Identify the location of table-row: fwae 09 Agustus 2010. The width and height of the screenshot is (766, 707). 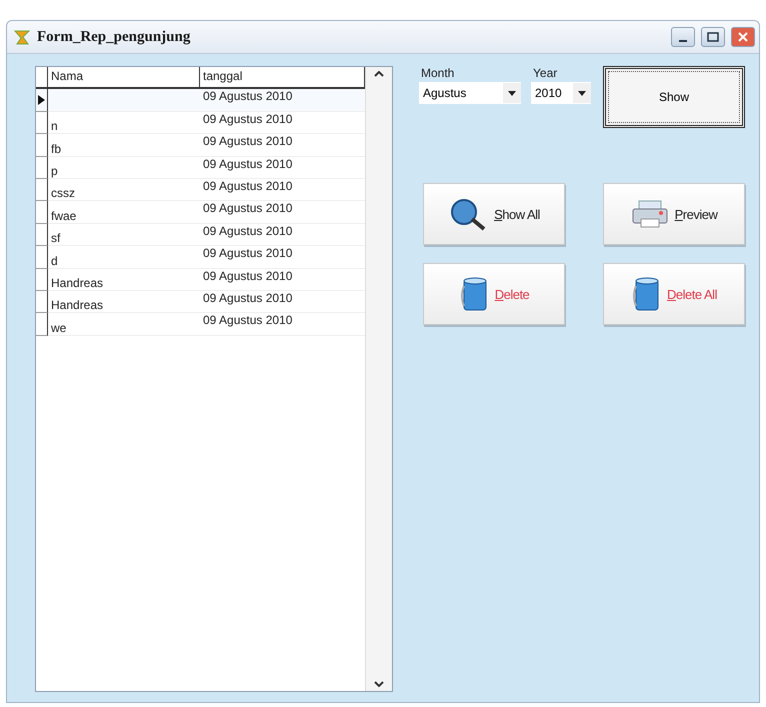
(200, 212).